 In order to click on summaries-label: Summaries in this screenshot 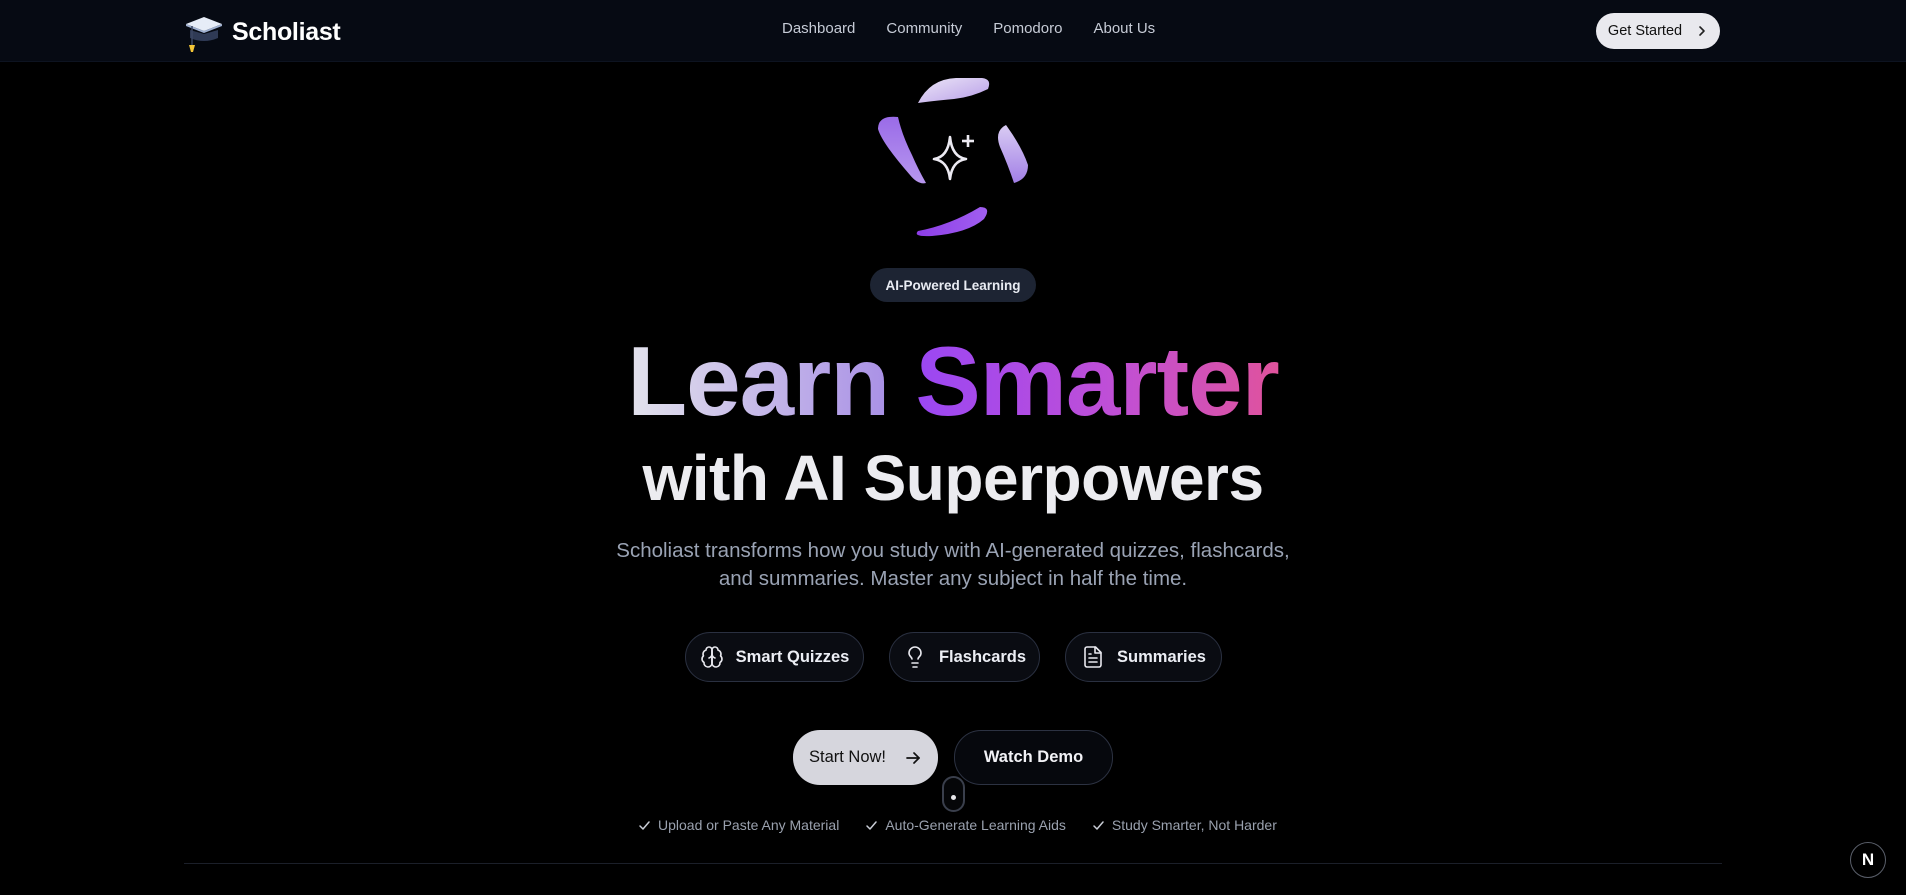, I will do `click(1161, 656)`.